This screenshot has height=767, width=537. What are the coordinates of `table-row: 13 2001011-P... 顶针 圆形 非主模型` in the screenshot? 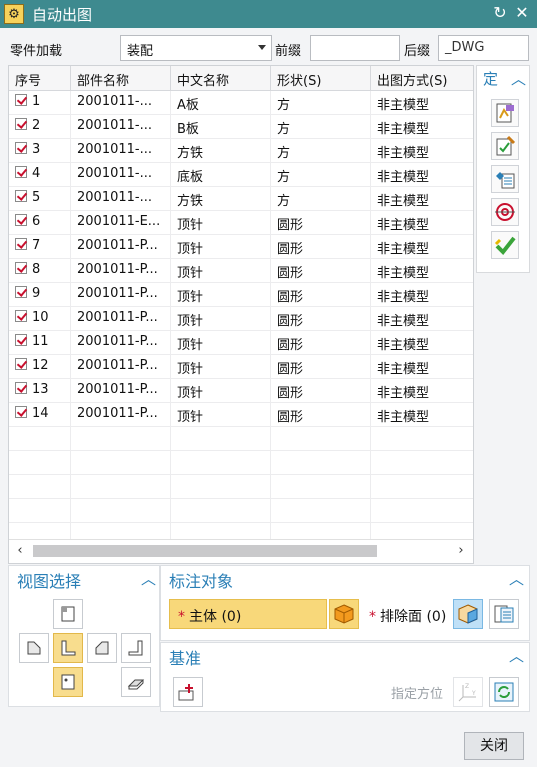 It's located at (241, 391).